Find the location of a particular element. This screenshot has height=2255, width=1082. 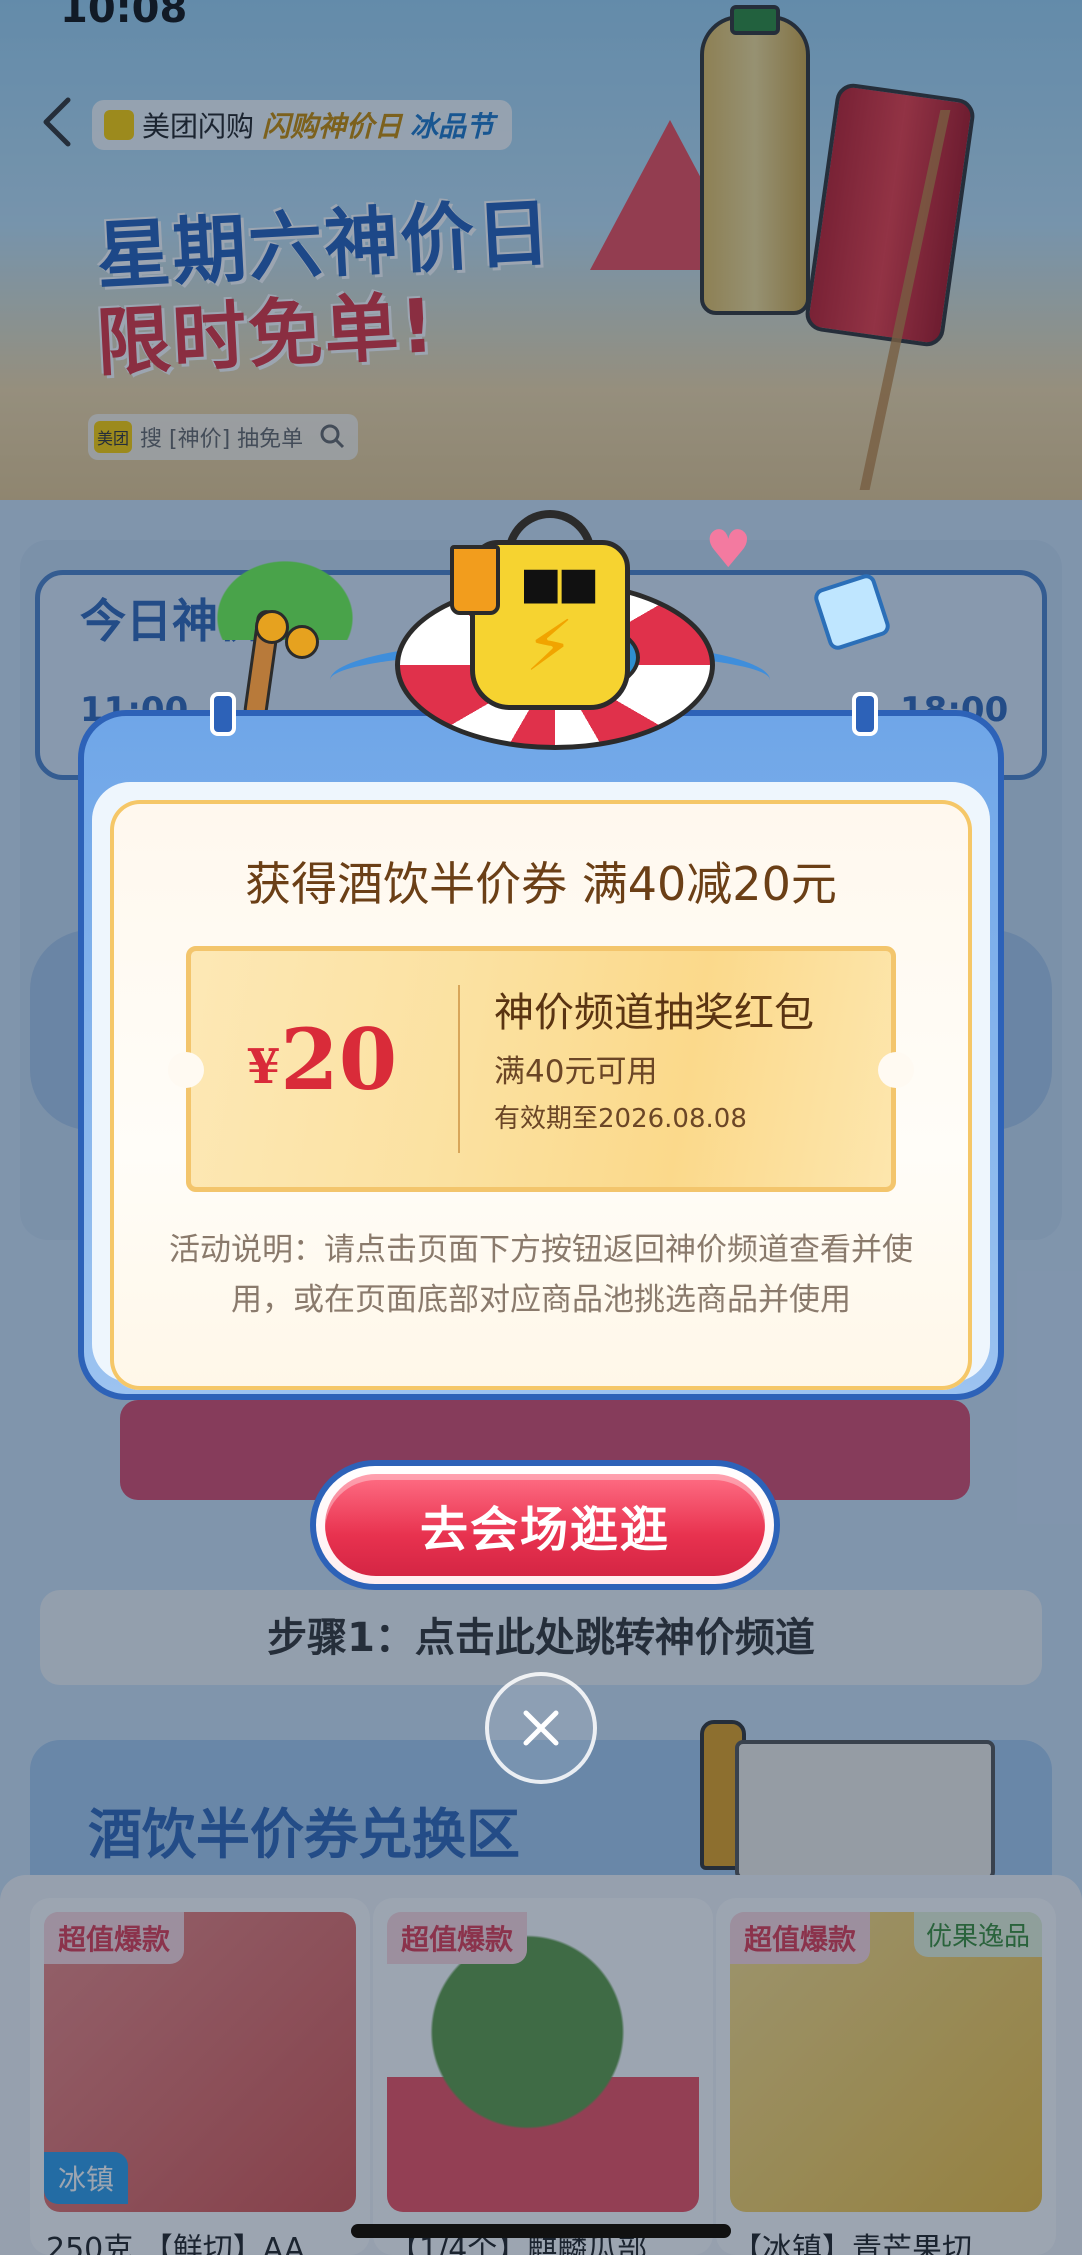

lightning-bolt-icon: ⚡ is located at coordinates (550, 646).